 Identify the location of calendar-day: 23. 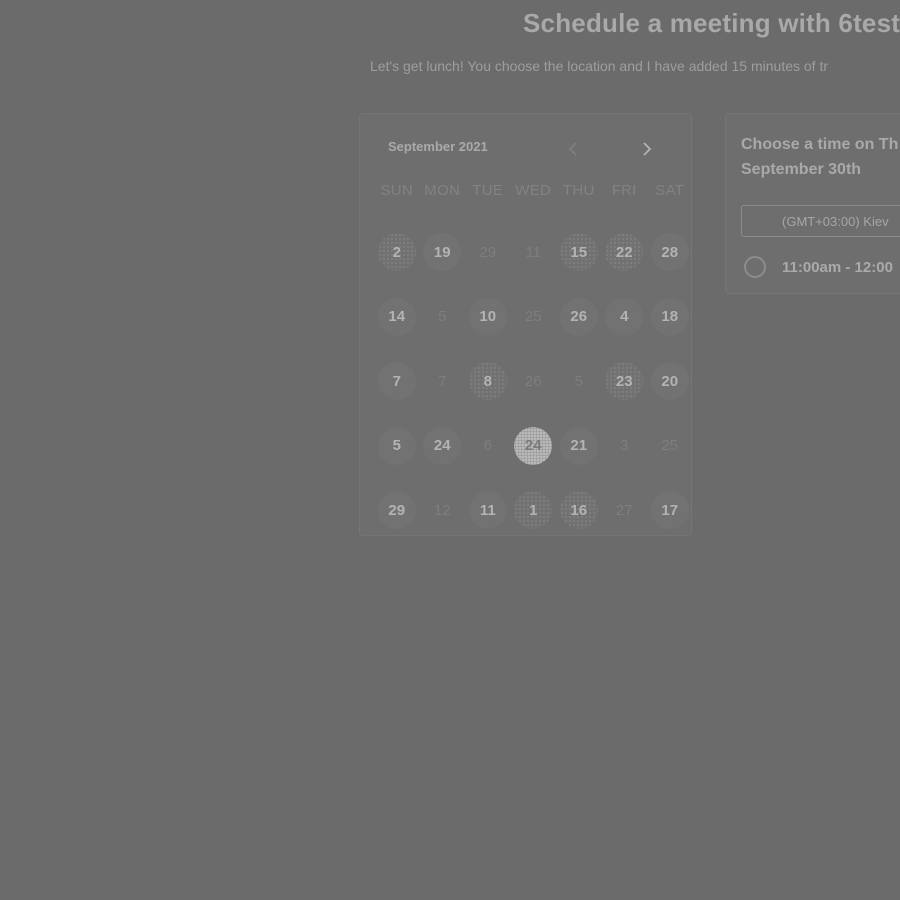
(624, 381).